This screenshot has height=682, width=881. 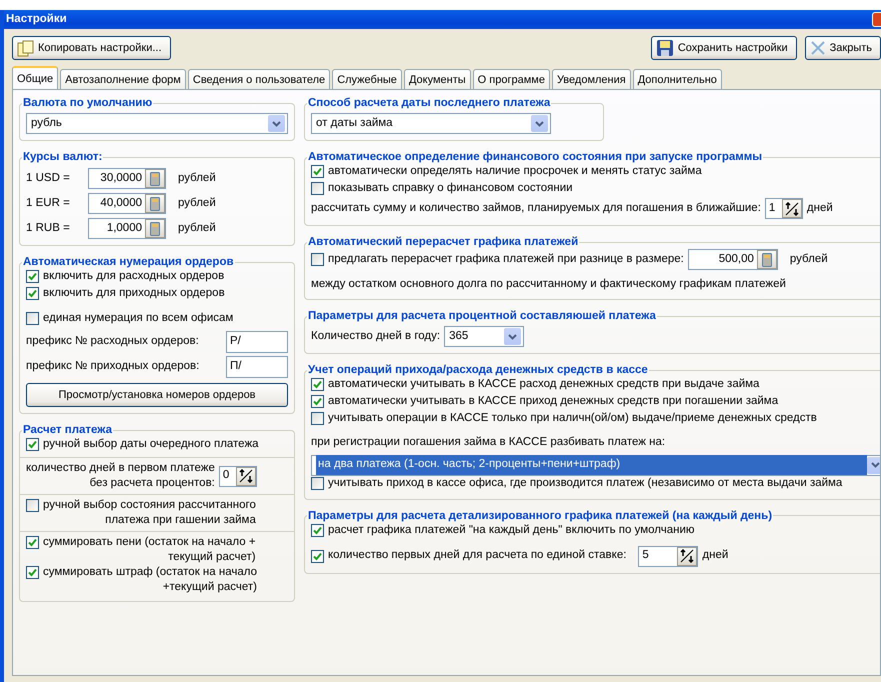 I want to click on field-label: Количество дней в году:, so click(x=375, y=336).